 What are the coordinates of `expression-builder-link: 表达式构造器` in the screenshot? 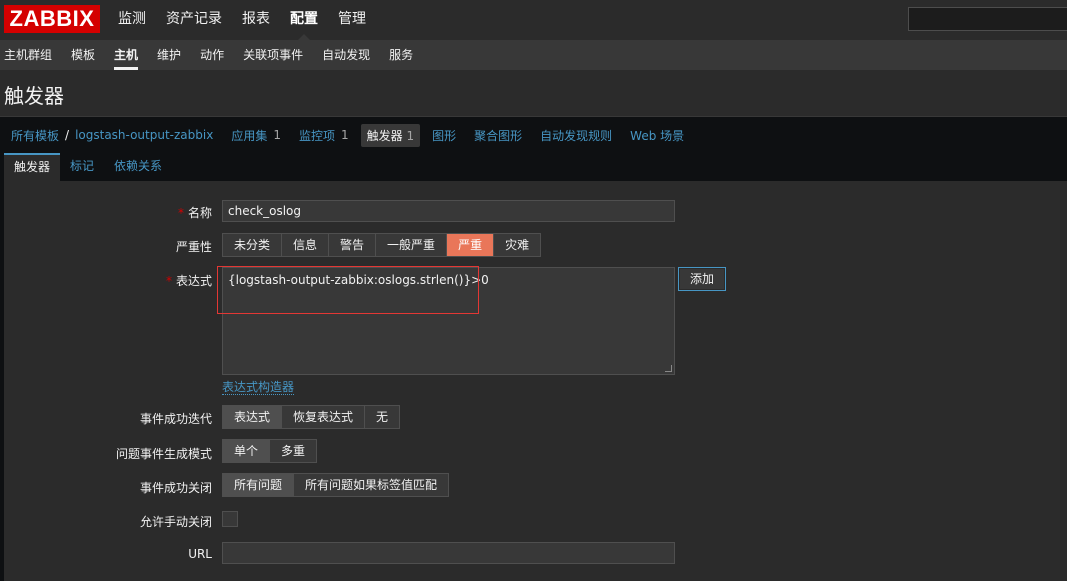 It's located at (258, 387).